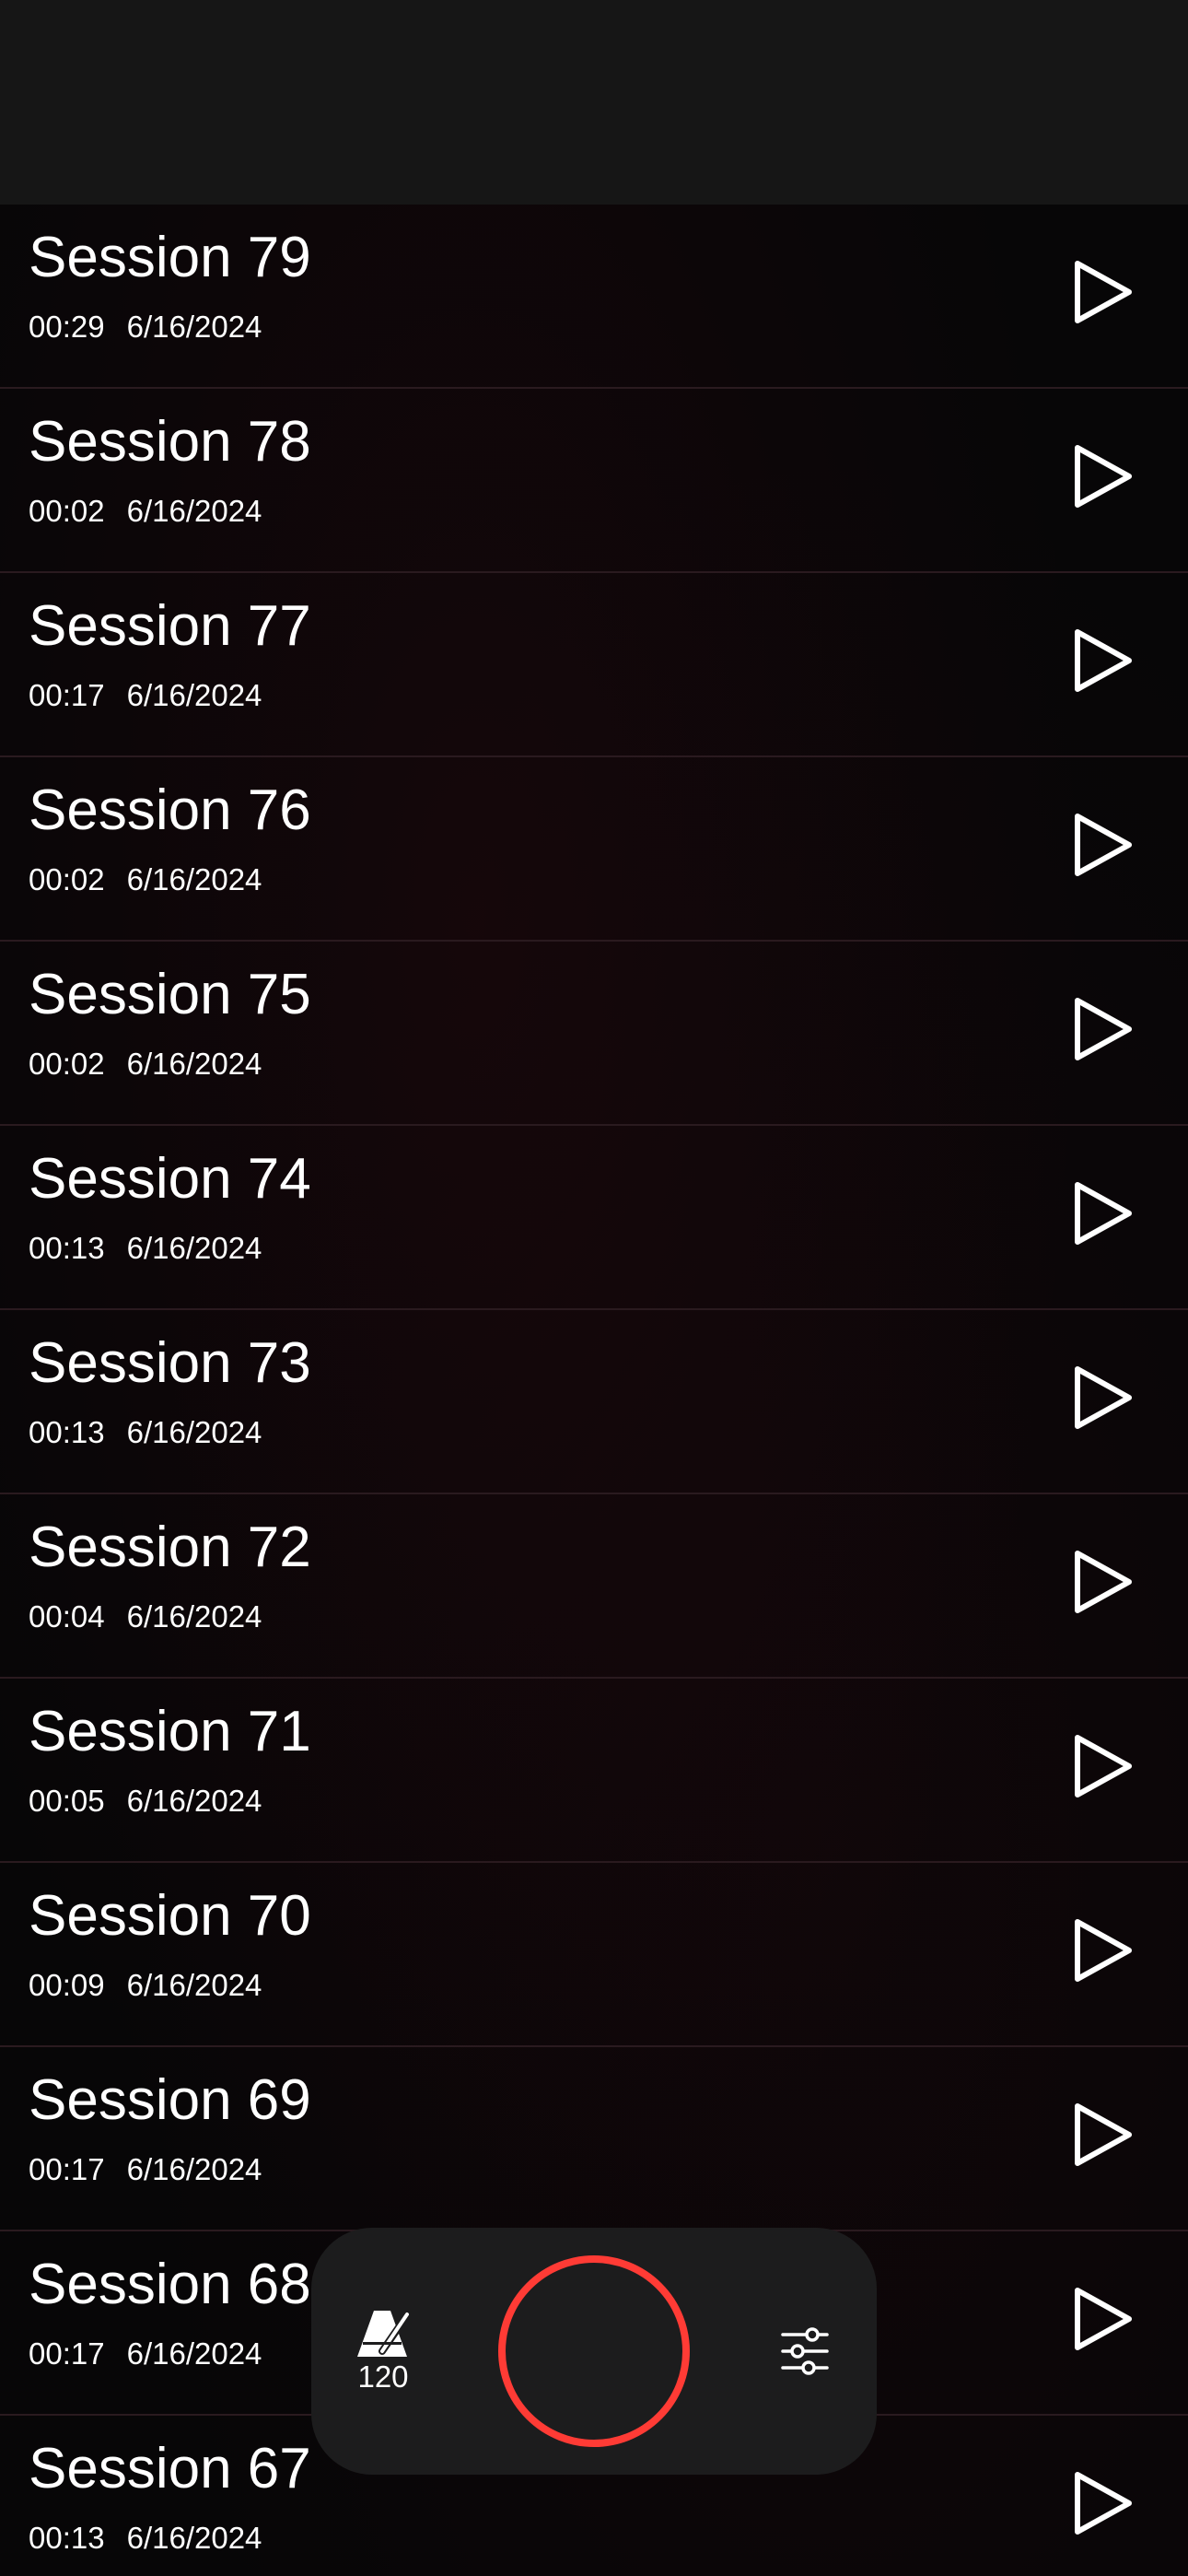 The width and height of the screenshot is (1188, 2576). What do you see at coordinates (594, 665) in the screenshot?
I see `session-row: Session 77 00:17 6/16/2024` at bounding box center [594, 665].